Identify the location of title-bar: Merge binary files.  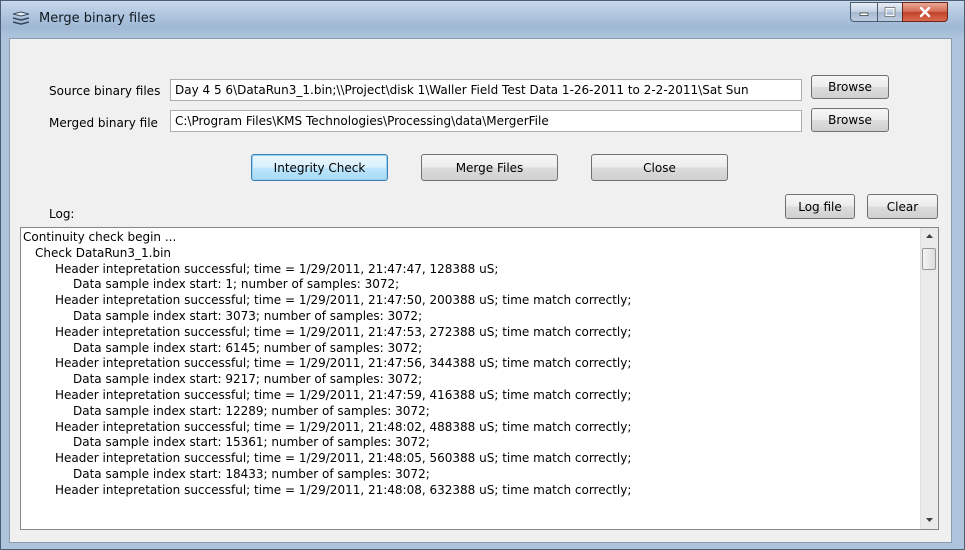
(482, 19).